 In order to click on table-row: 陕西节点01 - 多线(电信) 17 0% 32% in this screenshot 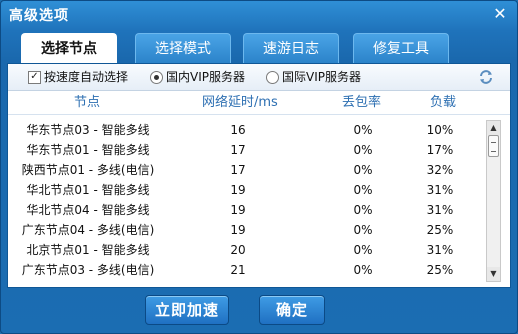, I will do `click(248, 170)`.